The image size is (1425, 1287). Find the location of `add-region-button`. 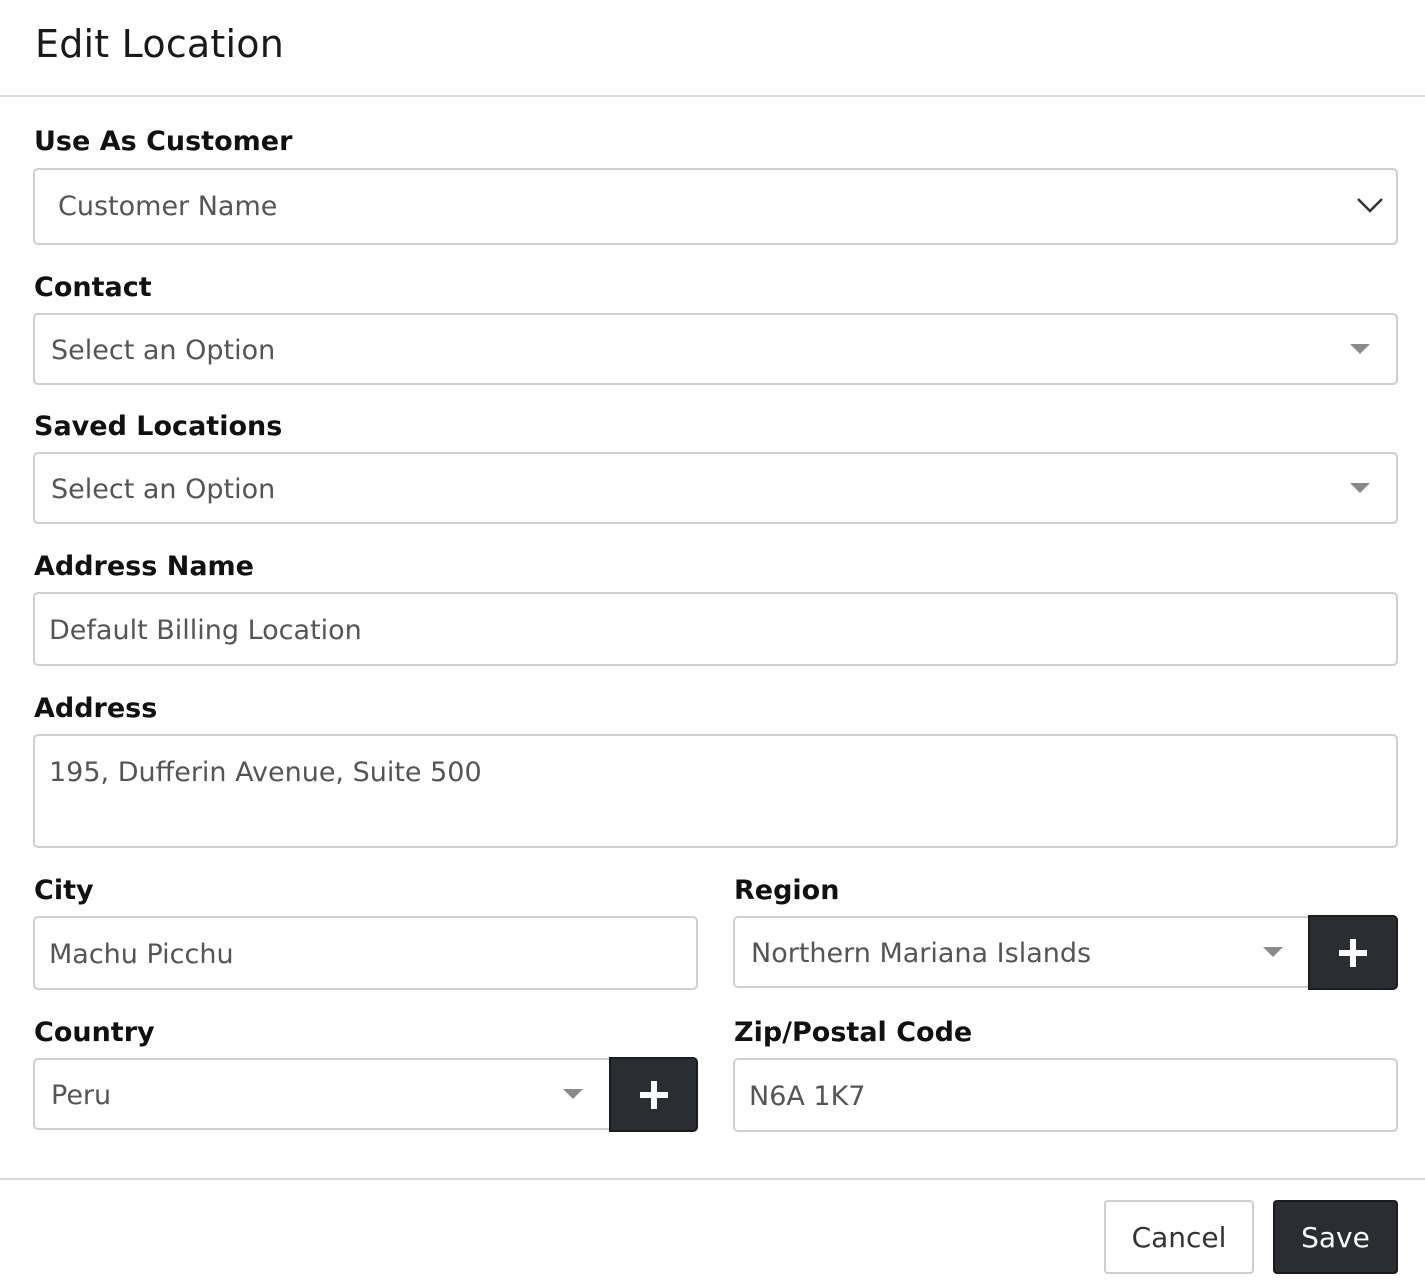

add-region-button is located at coordinates (1353, 952).